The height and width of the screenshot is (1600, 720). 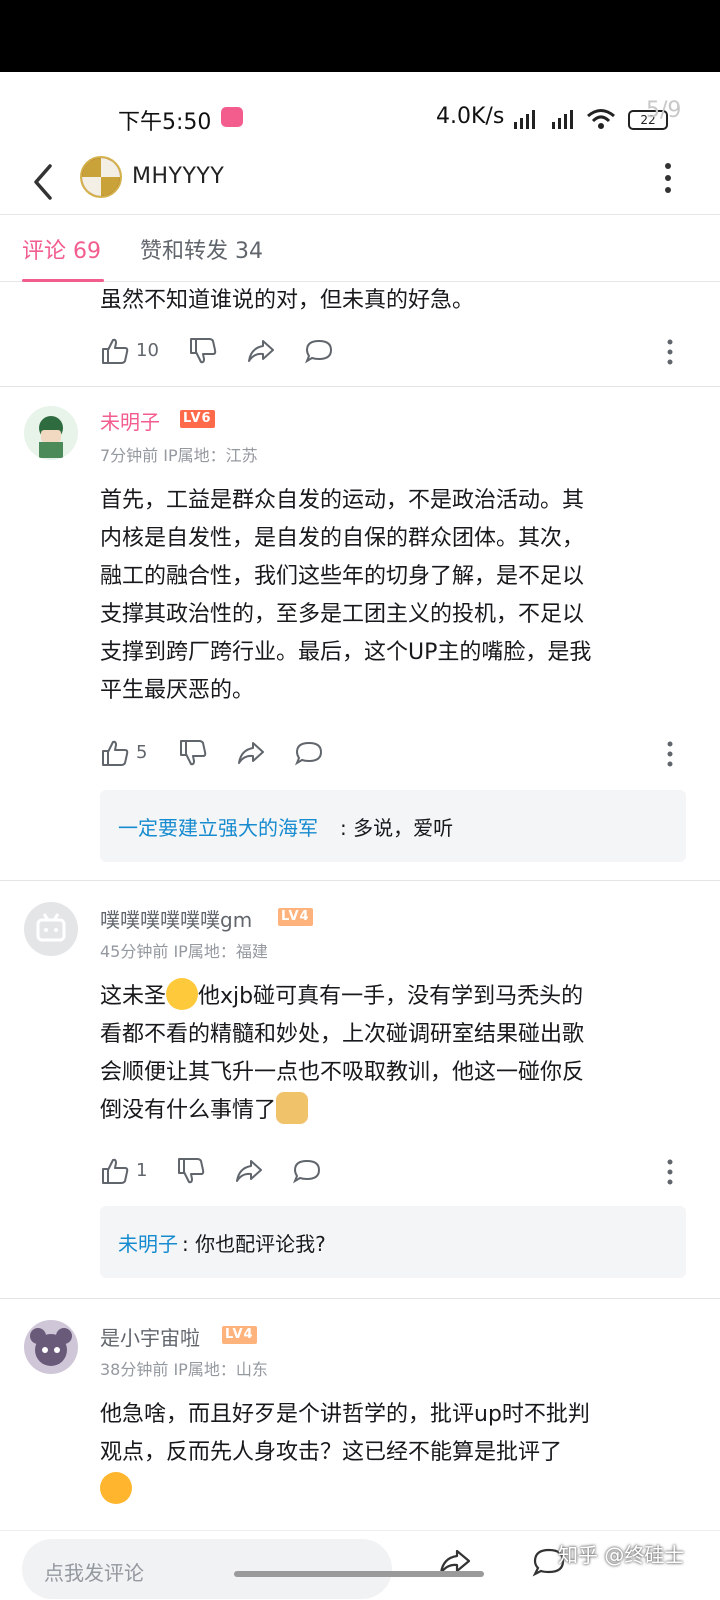 What do you see at coordinates (395, 353) in the screenshot?
I see `comment-actions: 10` at bounding box center [395, 353].